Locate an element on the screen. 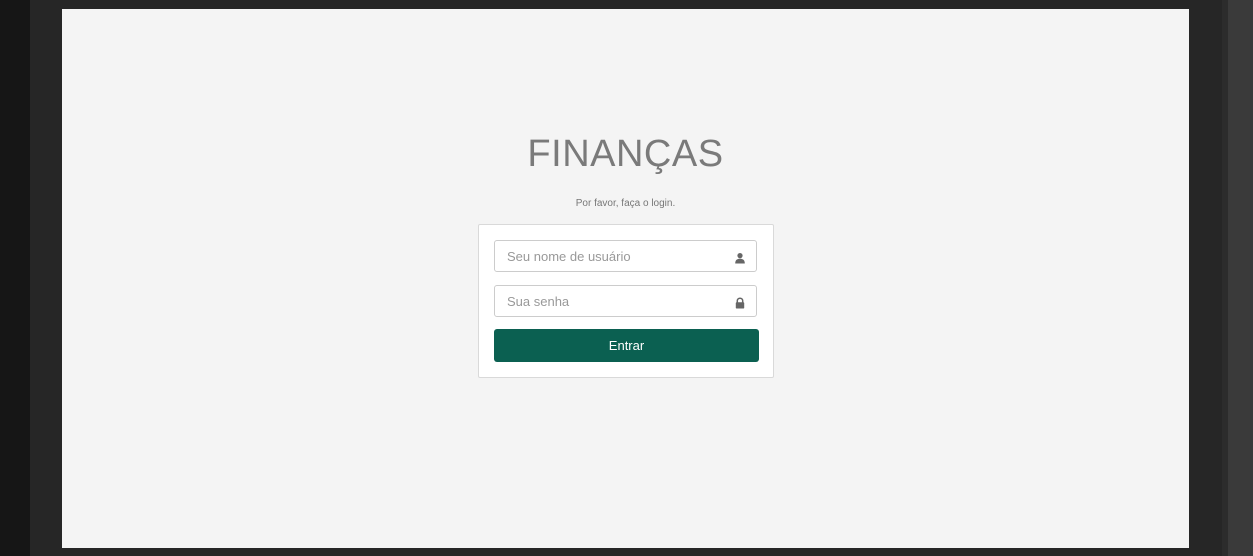 The image size is (1253, 556). login-button: Entrar is located at coordinates (626, 345).